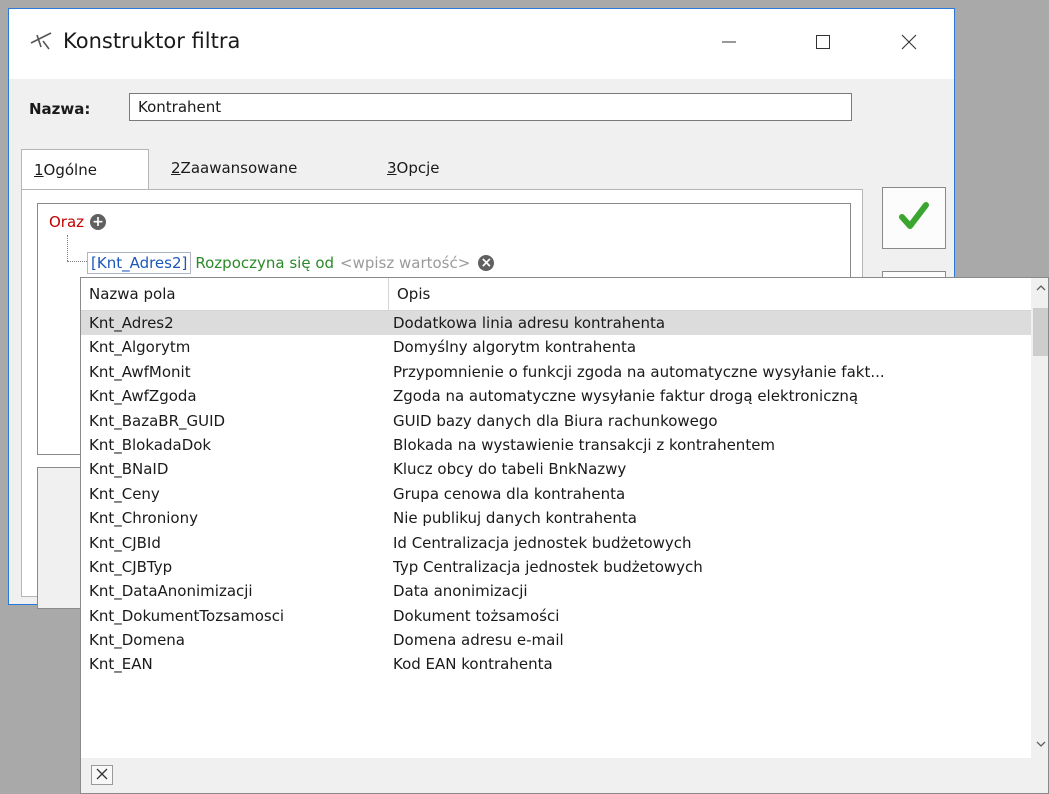  I want to click on column-header-description: Opis, so click(710, 294).